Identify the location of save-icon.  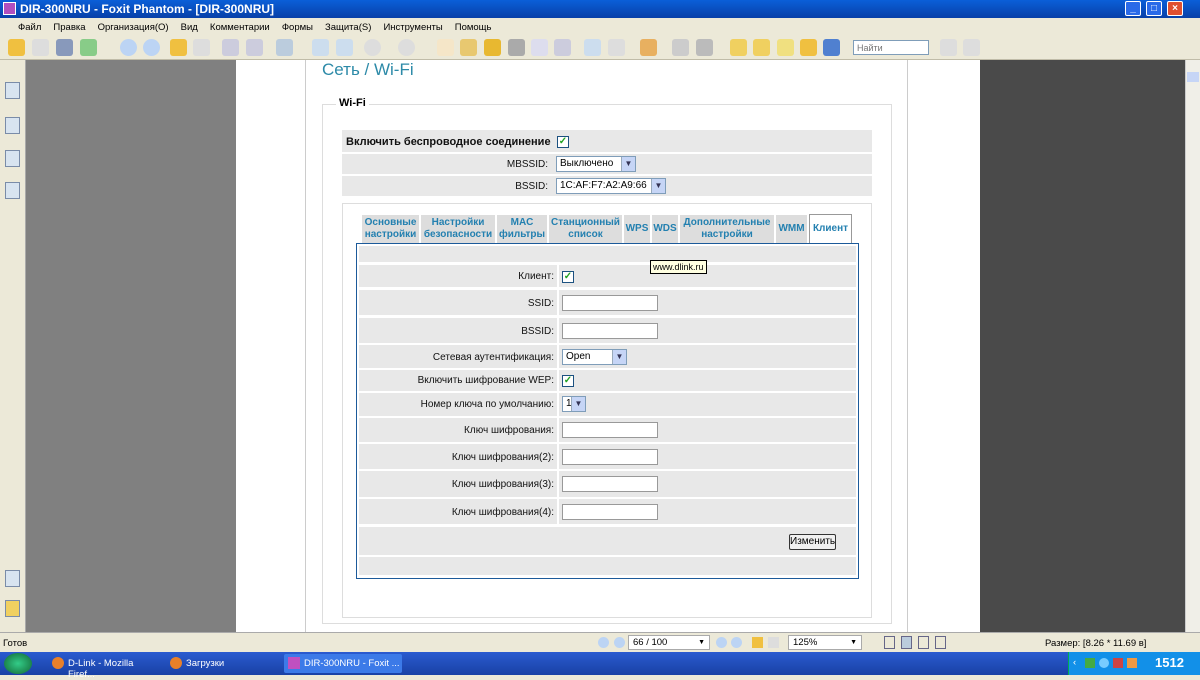
(40, 47).